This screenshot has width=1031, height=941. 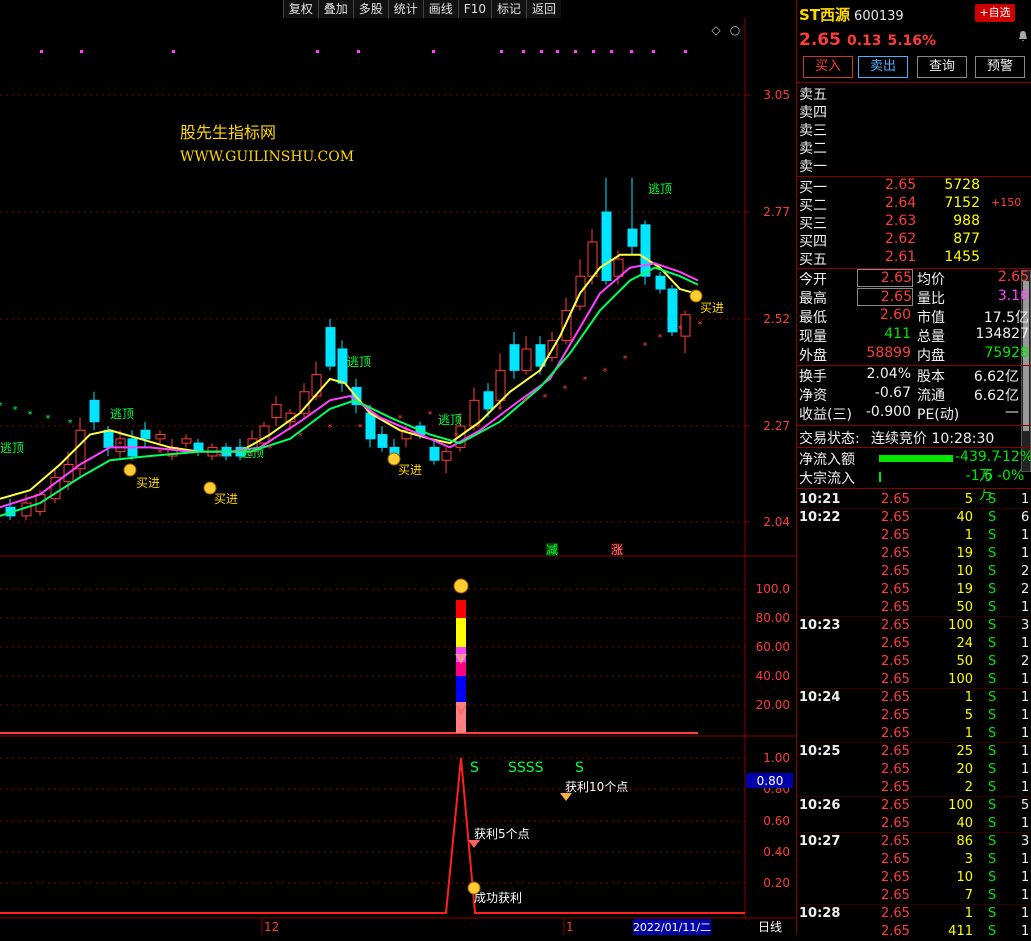 I want to click on toolbar-draw-line-button: 画线, so click(x=440, y=9).